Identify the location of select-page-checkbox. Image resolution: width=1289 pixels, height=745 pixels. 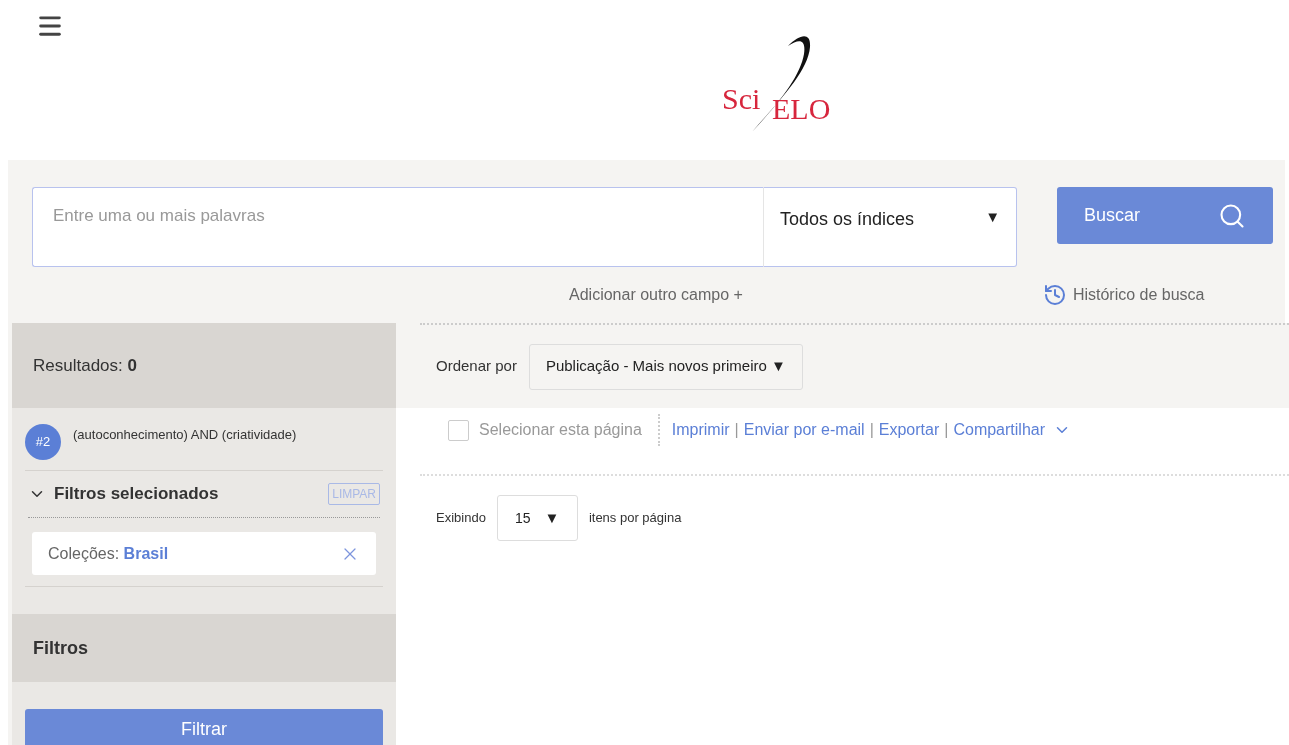
(458, 430).